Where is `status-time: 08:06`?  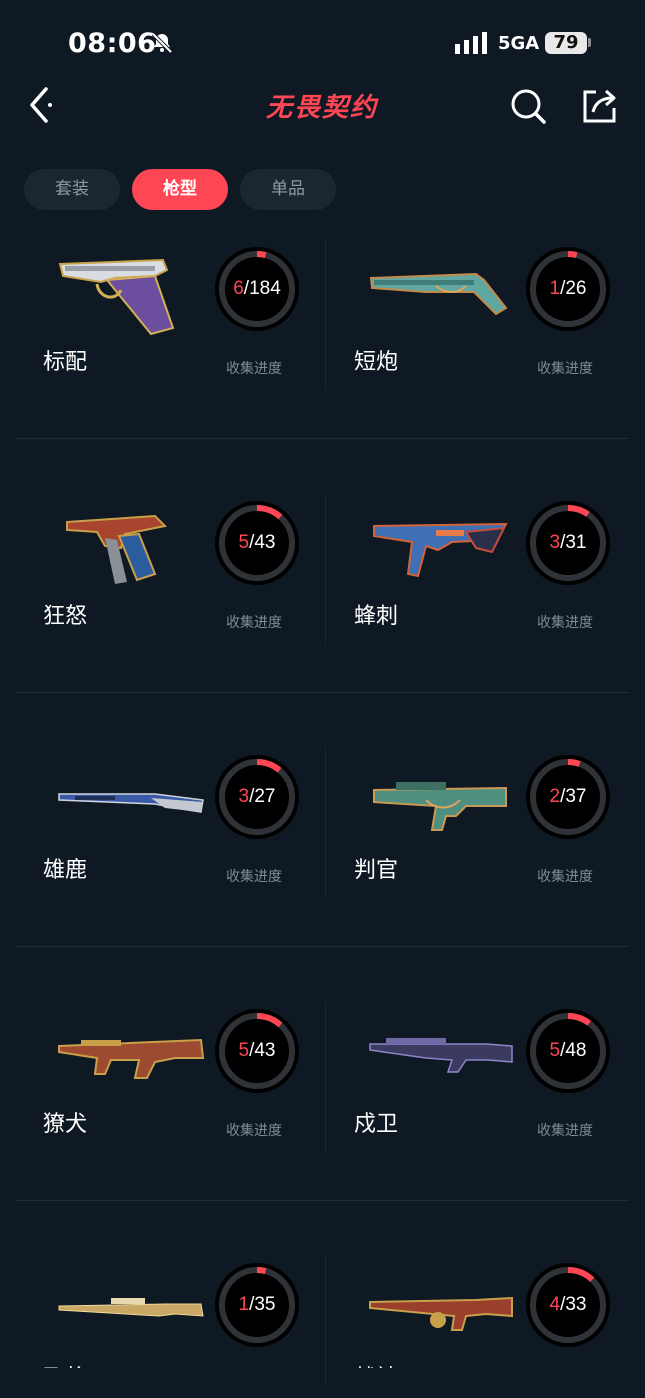 status-time: 08:06 is located at coordinates (112, 43).